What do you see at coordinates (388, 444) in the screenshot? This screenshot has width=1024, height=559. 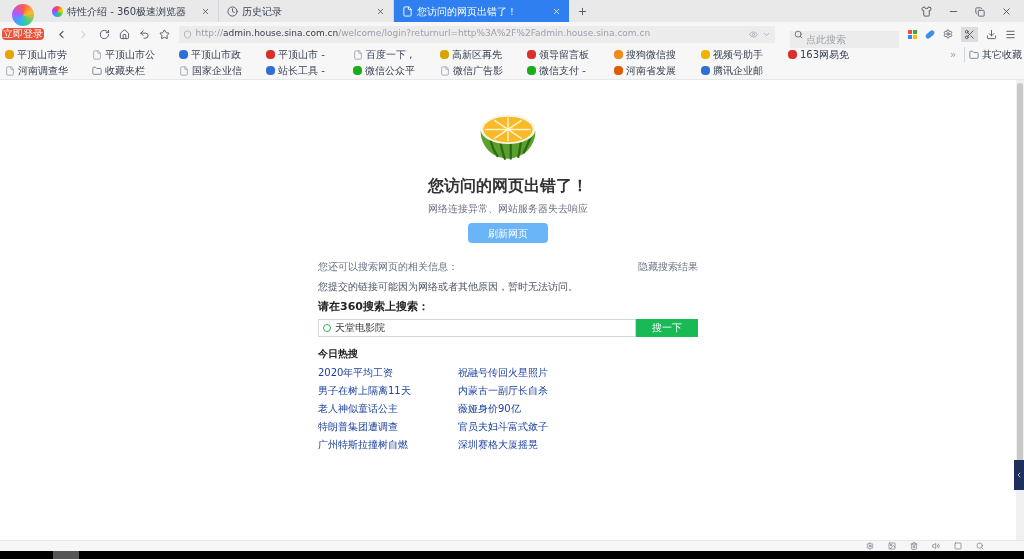 I see `hot-search-link: 广州特斯拉撞树自燃` at bounding box center [388, 444].